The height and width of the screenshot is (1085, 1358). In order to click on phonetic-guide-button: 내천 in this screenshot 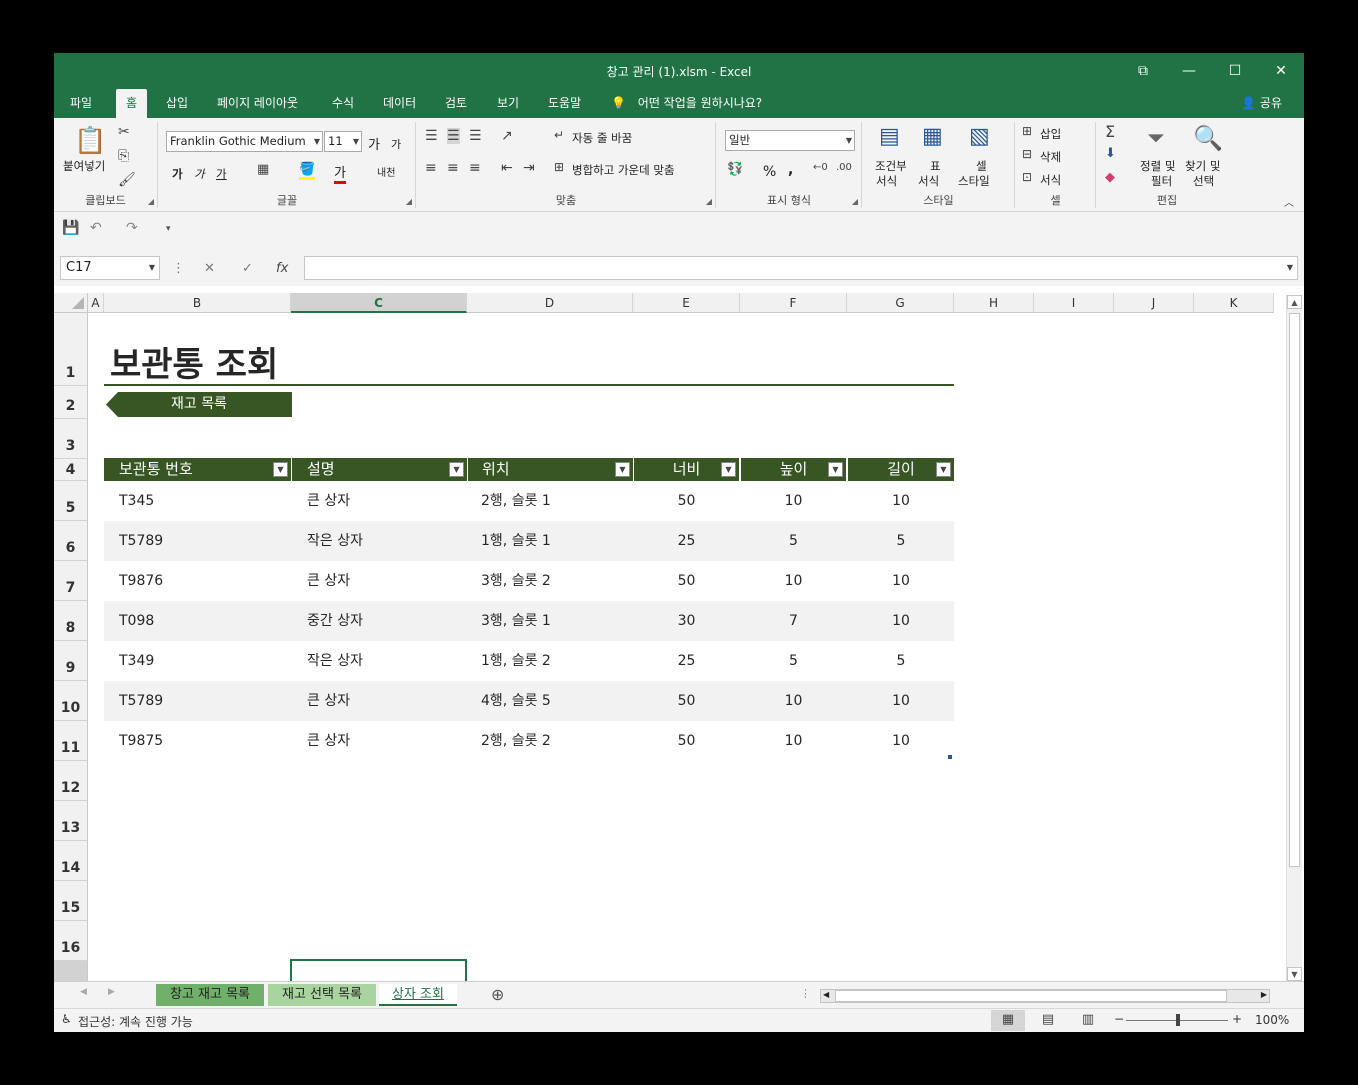, I will do `click(386, 171)`.